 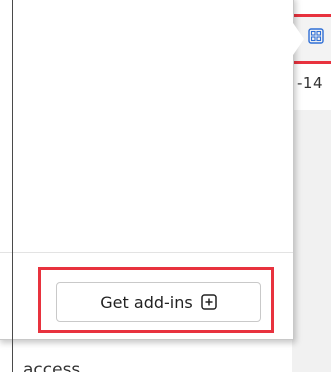 I want to click on addins-grid-icon, so click(x=316, y=36).